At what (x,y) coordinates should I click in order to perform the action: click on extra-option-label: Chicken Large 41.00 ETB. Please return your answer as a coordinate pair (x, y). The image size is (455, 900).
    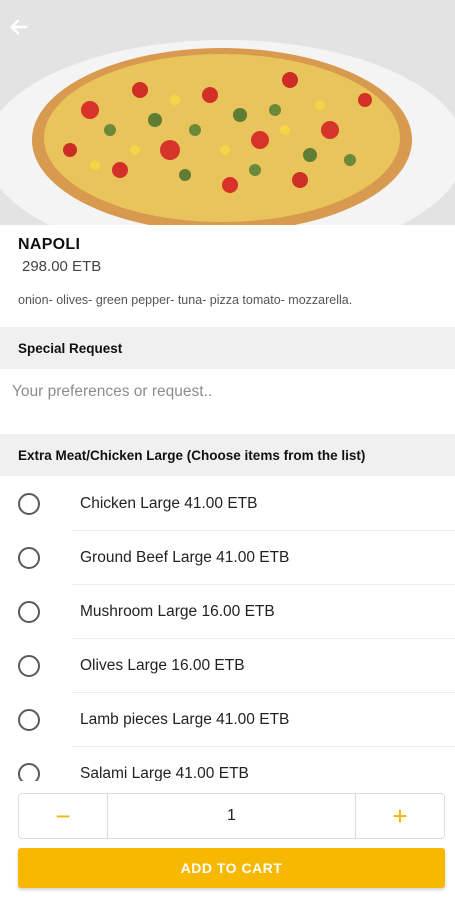
    Looking at the image, I should click on (169, 503).